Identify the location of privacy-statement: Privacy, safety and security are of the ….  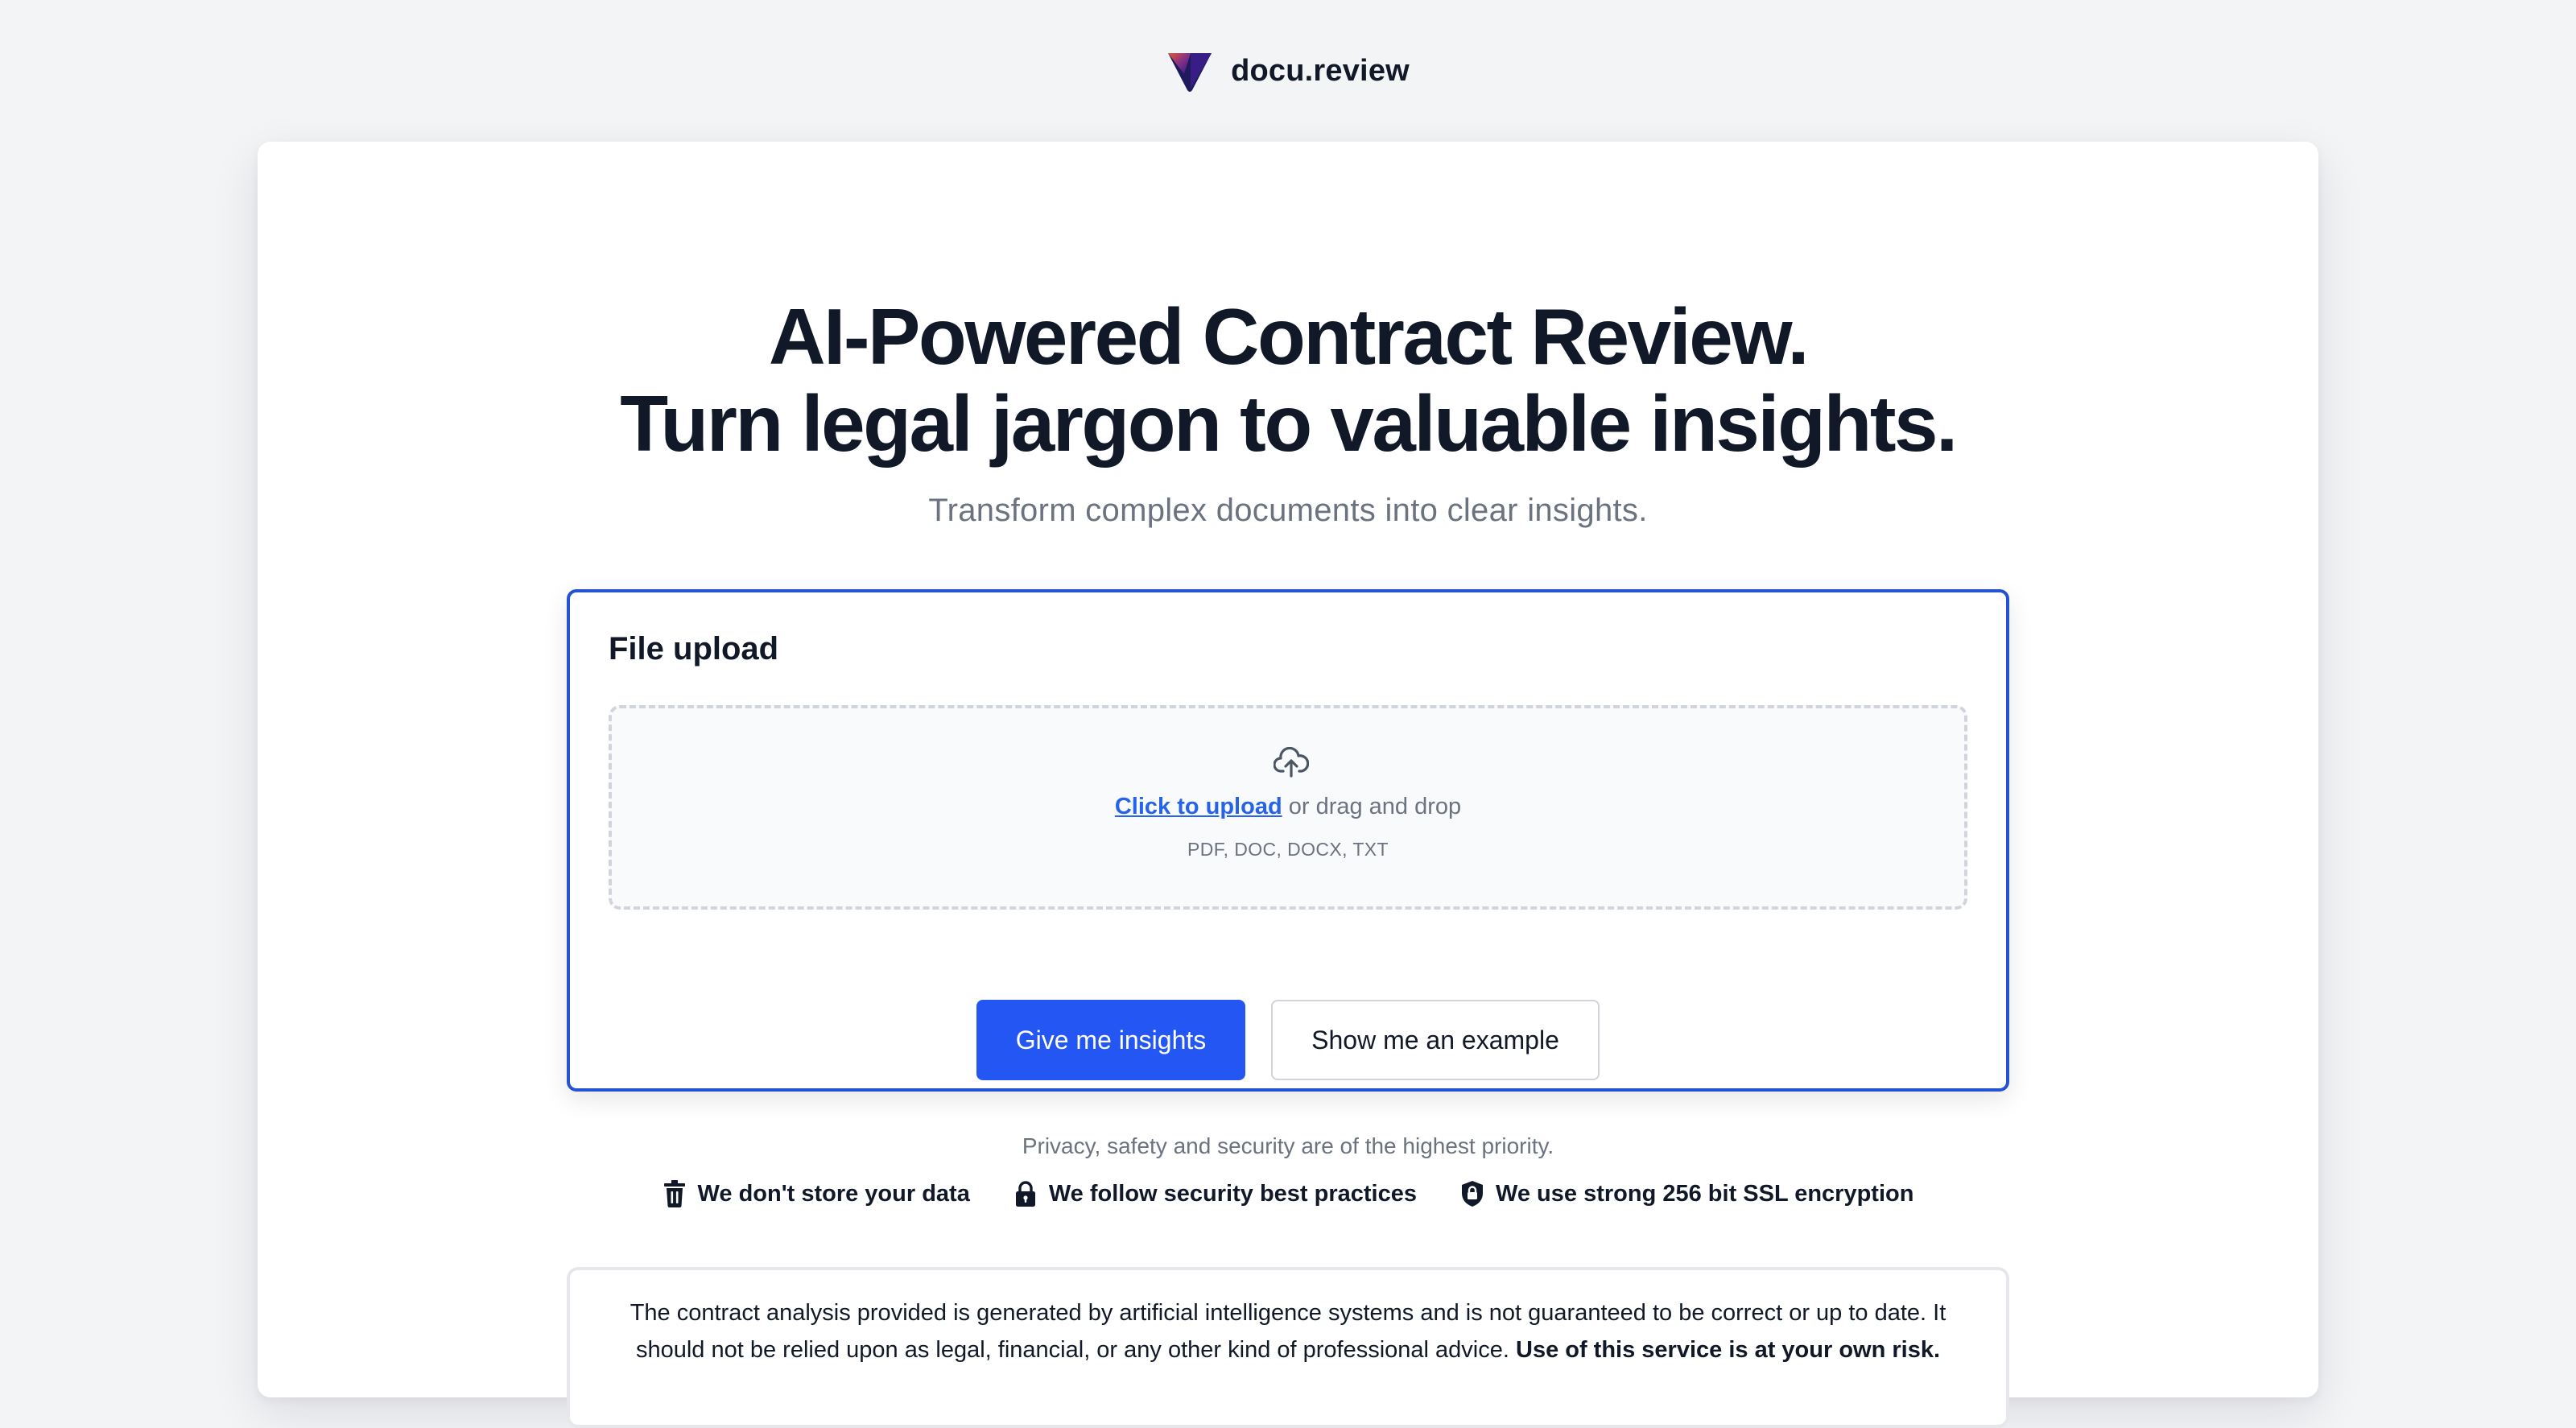
(1288, 1145).